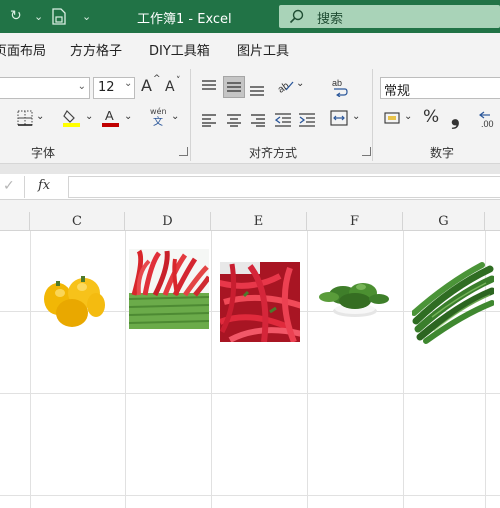 The image size is (500, 508). Describe the element at coordinates (296, 16) in the screenshot. I see `search-icon` at that location.